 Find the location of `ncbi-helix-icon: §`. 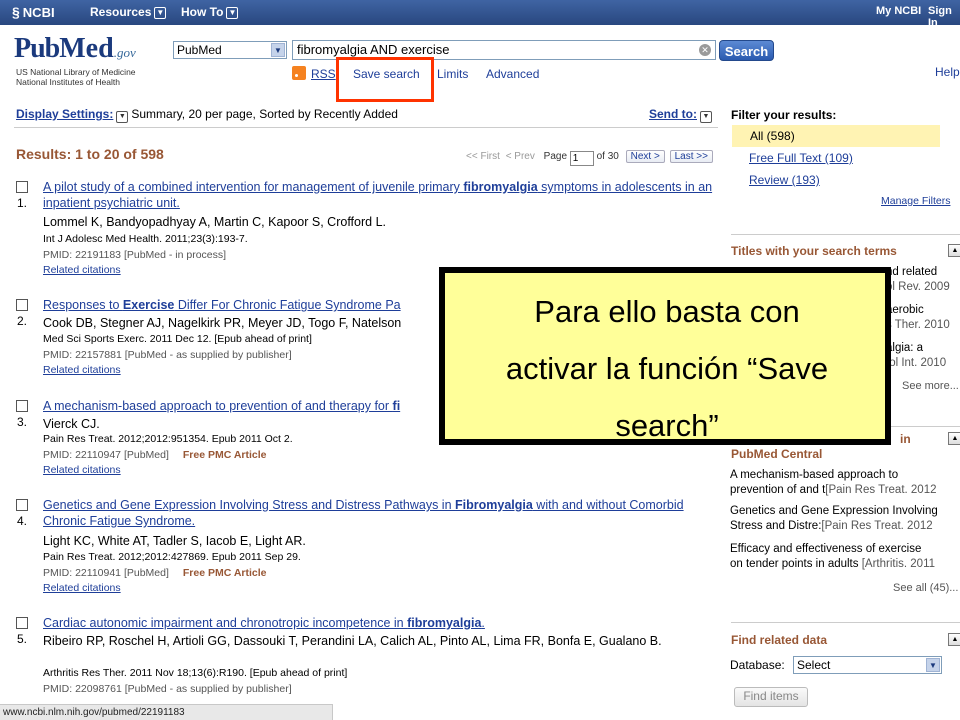

ncbi-helix-icon: § is located at coordinates (16, 12).